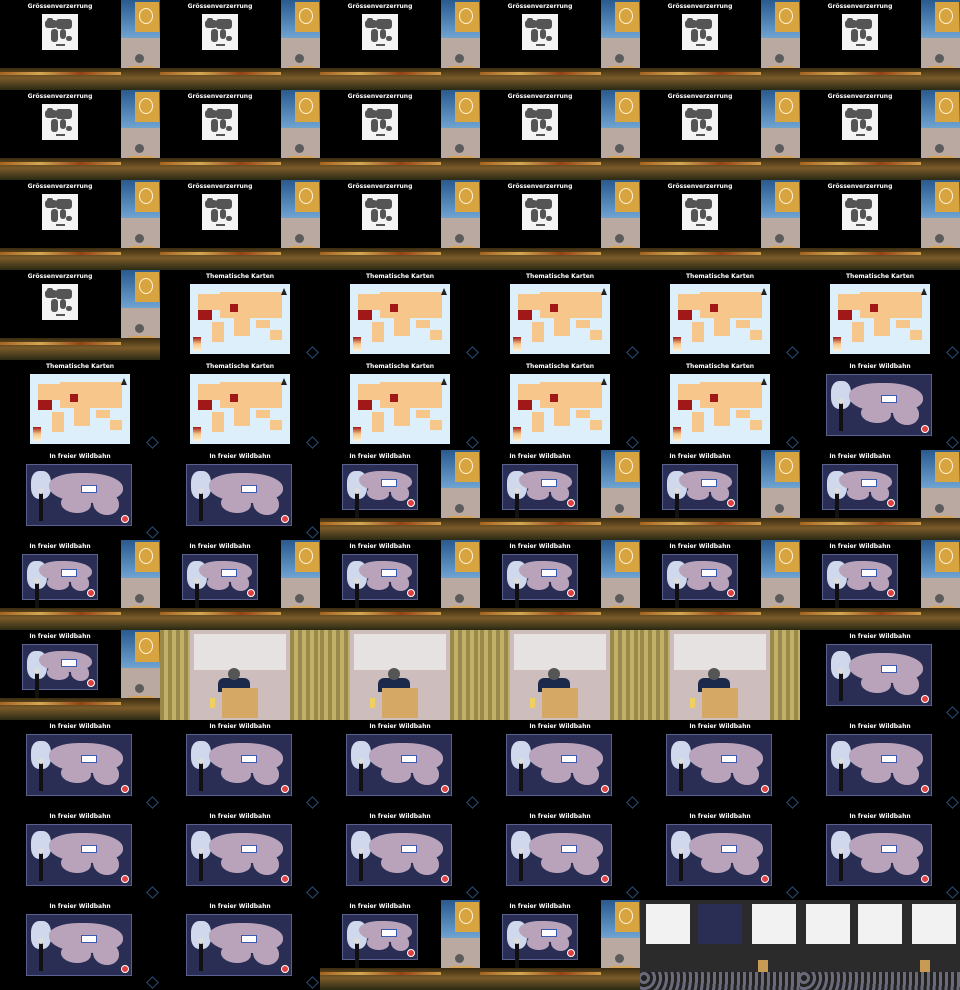 The width and height of the screenshot is (960, 990). What do you see at coordinates (720, 945) in the screenshot?
I see `video-frame` at bounding box center [720, 945].